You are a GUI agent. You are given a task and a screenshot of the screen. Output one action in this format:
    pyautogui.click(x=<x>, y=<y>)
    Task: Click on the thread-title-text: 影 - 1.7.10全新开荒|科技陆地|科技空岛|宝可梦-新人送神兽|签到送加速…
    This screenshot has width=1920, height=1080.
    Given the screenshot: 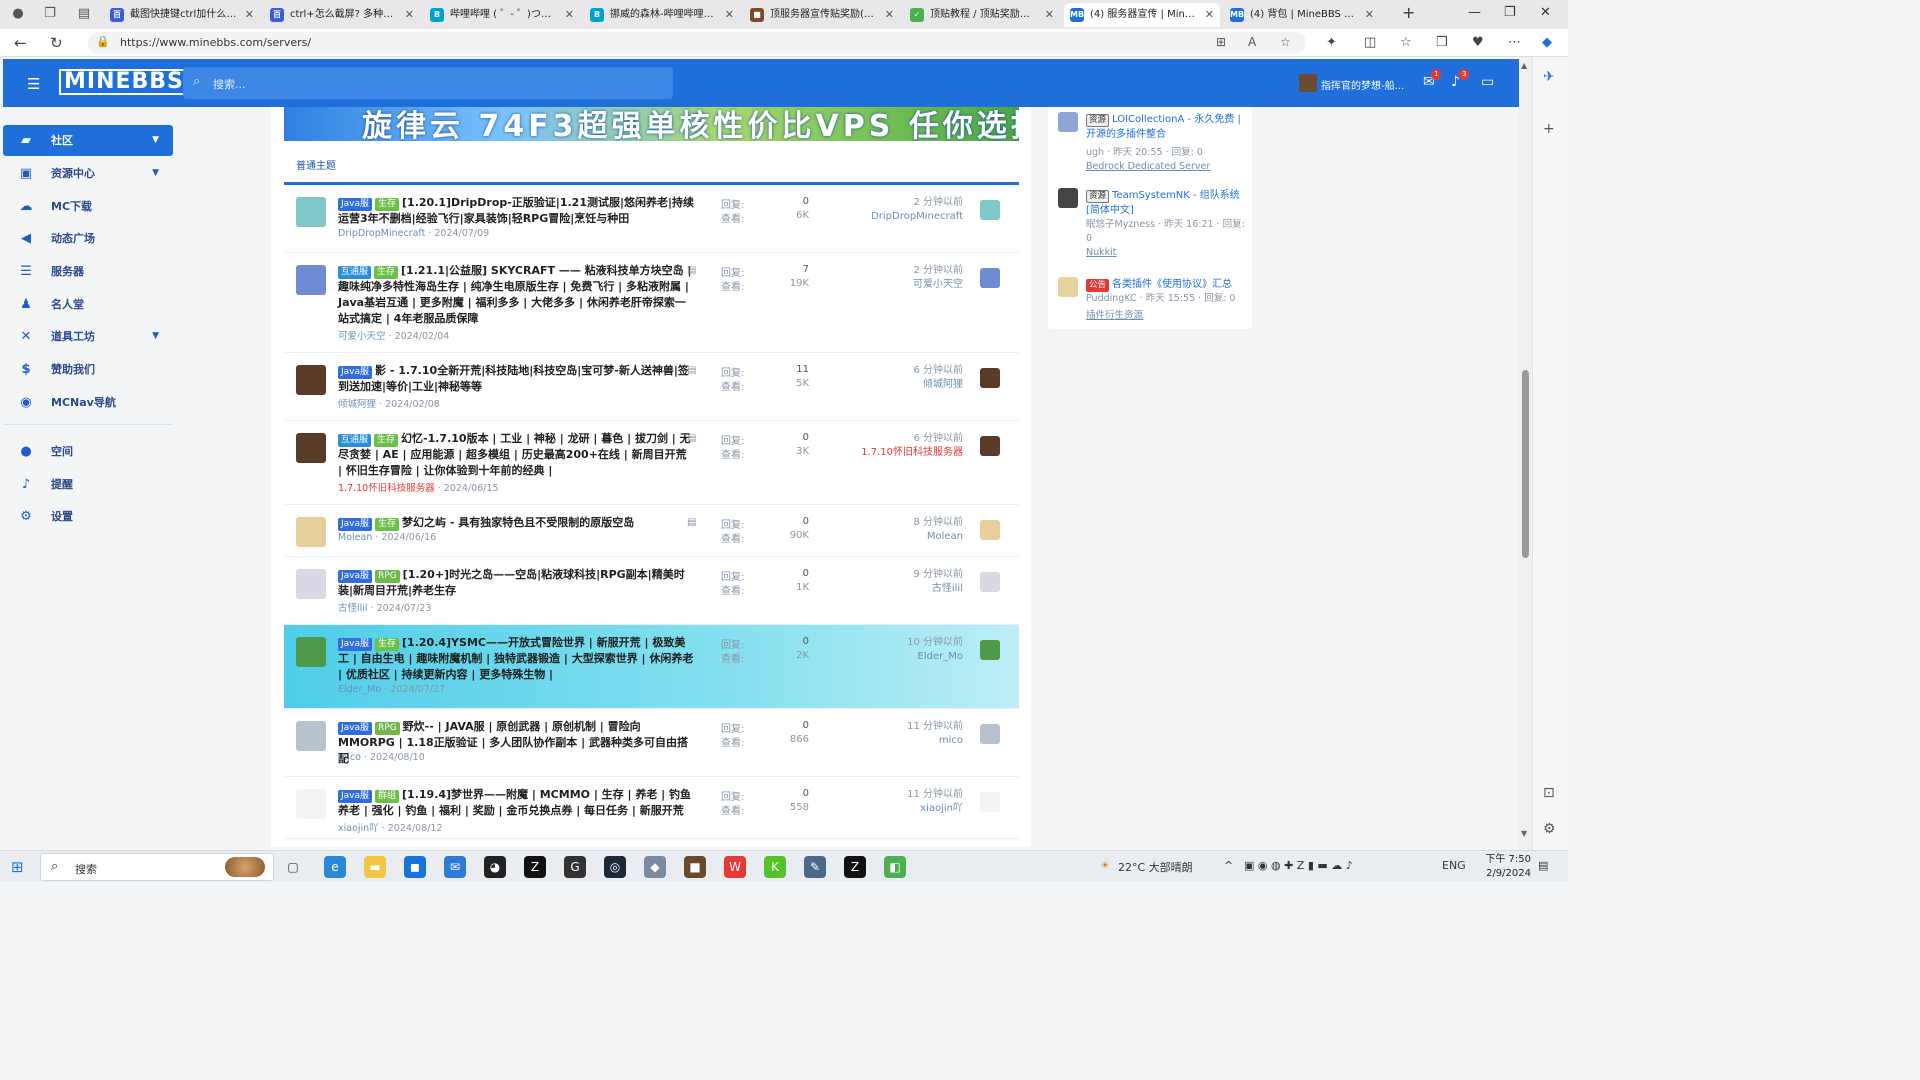 What is the action you would take?
    pyautogui.click(x=513, y=378)
    